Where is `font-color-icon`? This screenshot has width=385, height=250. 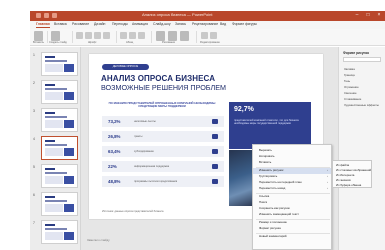 font-color-icon is located at coordinates (106, 35).